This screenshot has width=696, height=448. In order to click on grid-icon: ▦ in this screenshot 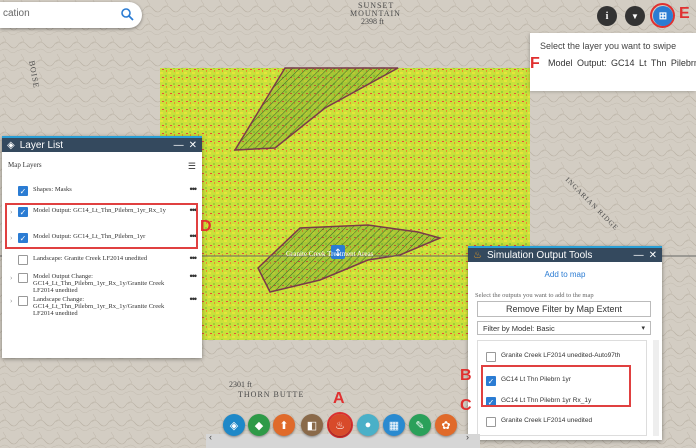, I will do `click(394, 425)`.